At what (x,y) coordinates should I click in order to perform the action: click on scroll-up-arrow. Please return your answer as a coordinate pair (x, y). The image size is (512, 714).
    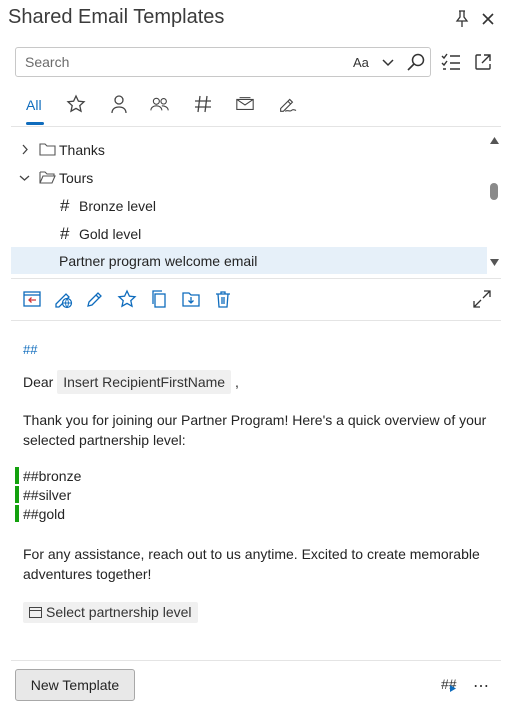
    Looking at the image, I should click on (494, 140).